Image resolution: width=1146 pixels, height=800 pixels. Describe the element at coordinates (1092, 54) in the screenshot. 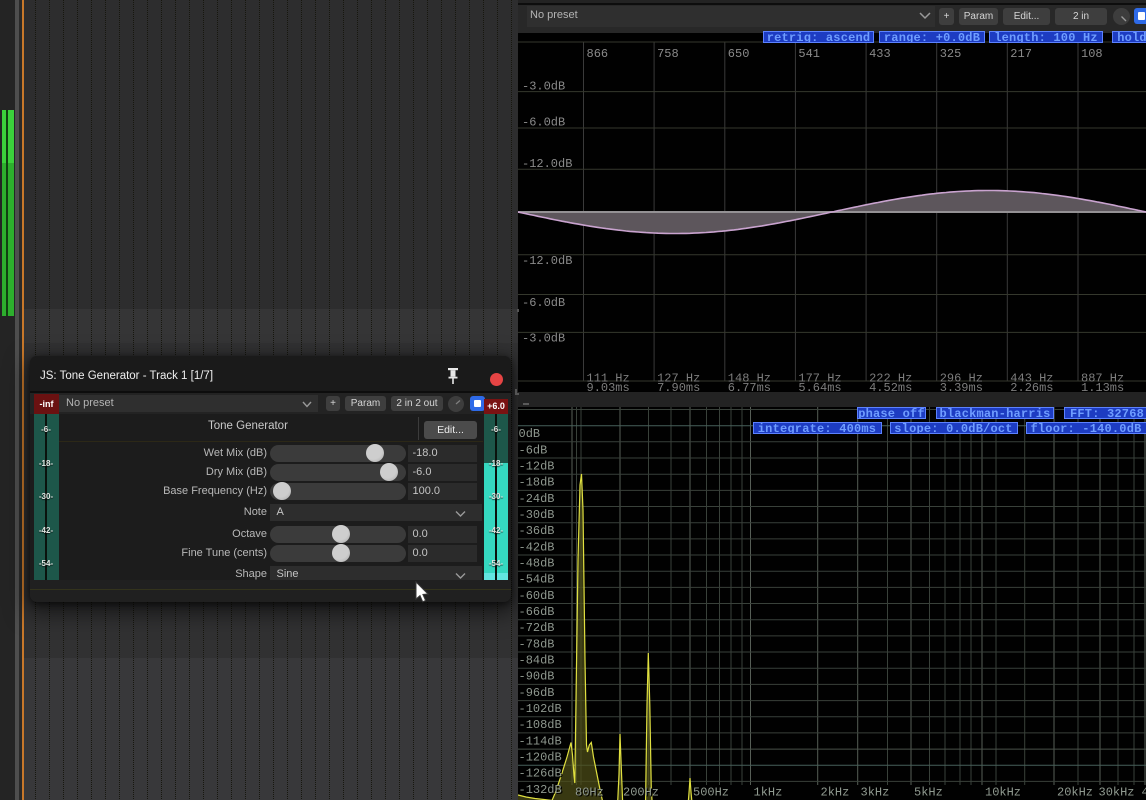

I see `svg-text: 108` at that location.